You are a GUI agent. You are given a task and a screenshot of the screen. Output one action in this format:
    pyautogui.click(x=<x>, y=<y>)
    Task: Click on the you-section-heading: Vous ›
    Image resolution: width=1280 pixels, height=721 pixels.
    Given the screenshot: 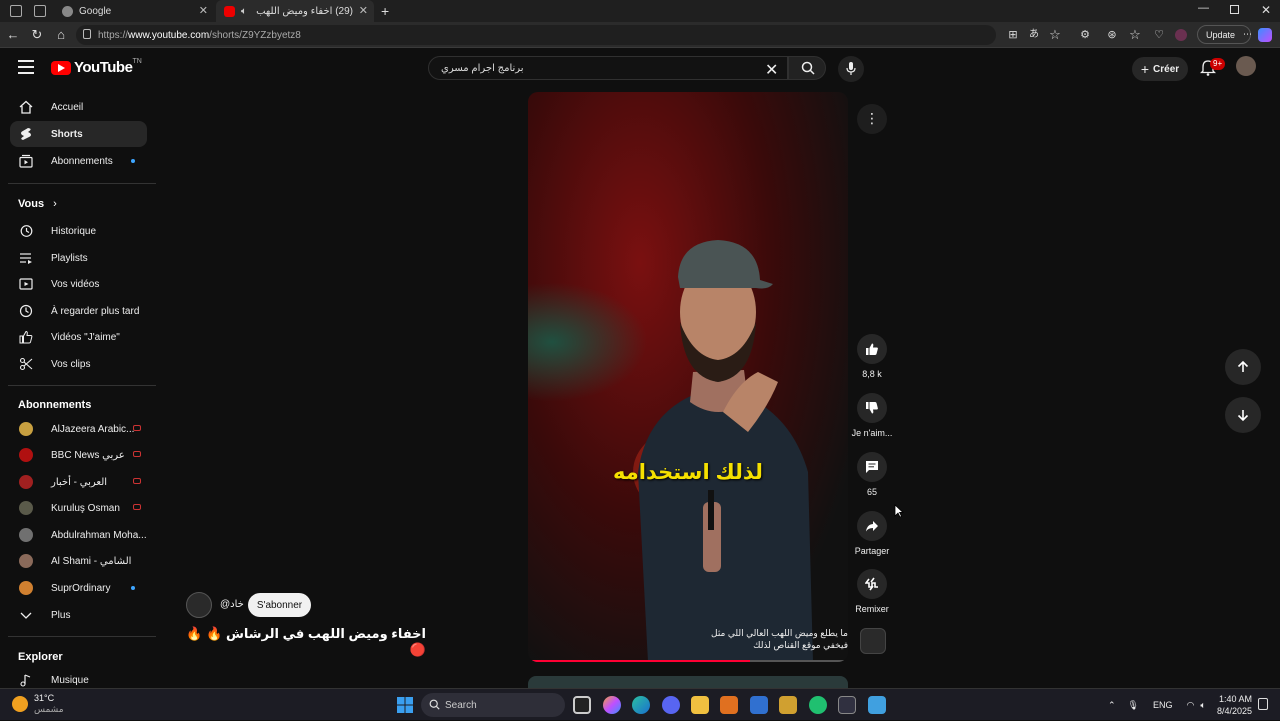 What is the action you would take?
    pyautogui.click(x=37, y=204)
    